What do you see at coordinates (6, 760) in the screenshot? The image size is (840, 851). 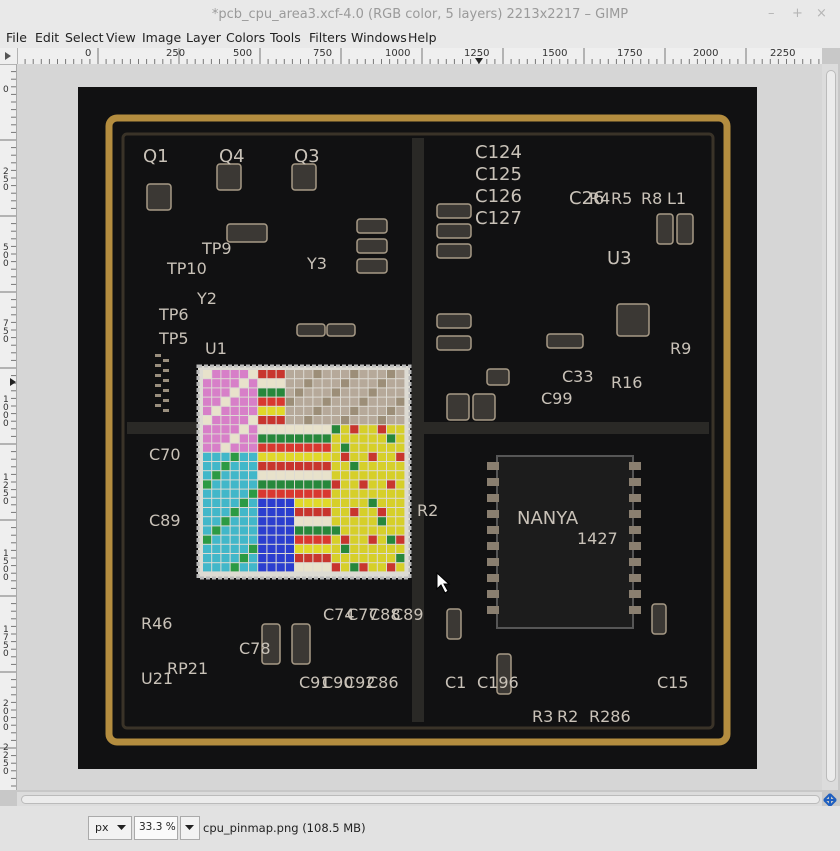 I see `ruler-label: 2 2 5 0` at bounding box center [6, 760].